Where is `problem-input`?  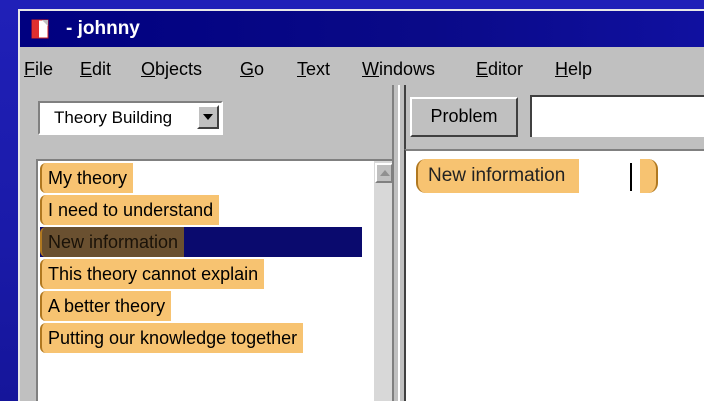 problem-input is located at coordinates (617, 116).